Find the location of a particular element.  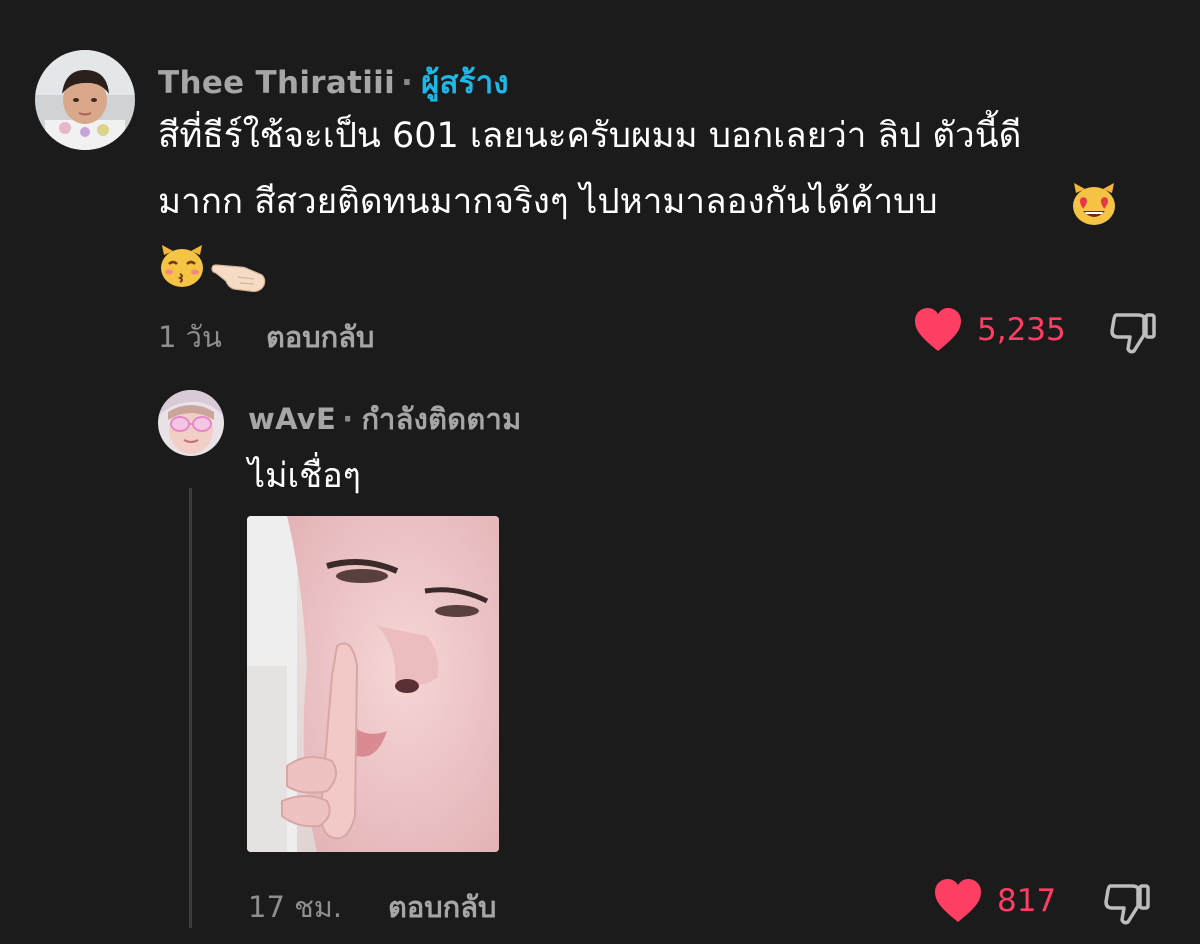

reply-body: ไม่เชื่อๆ is located at coordinates (304, 476).